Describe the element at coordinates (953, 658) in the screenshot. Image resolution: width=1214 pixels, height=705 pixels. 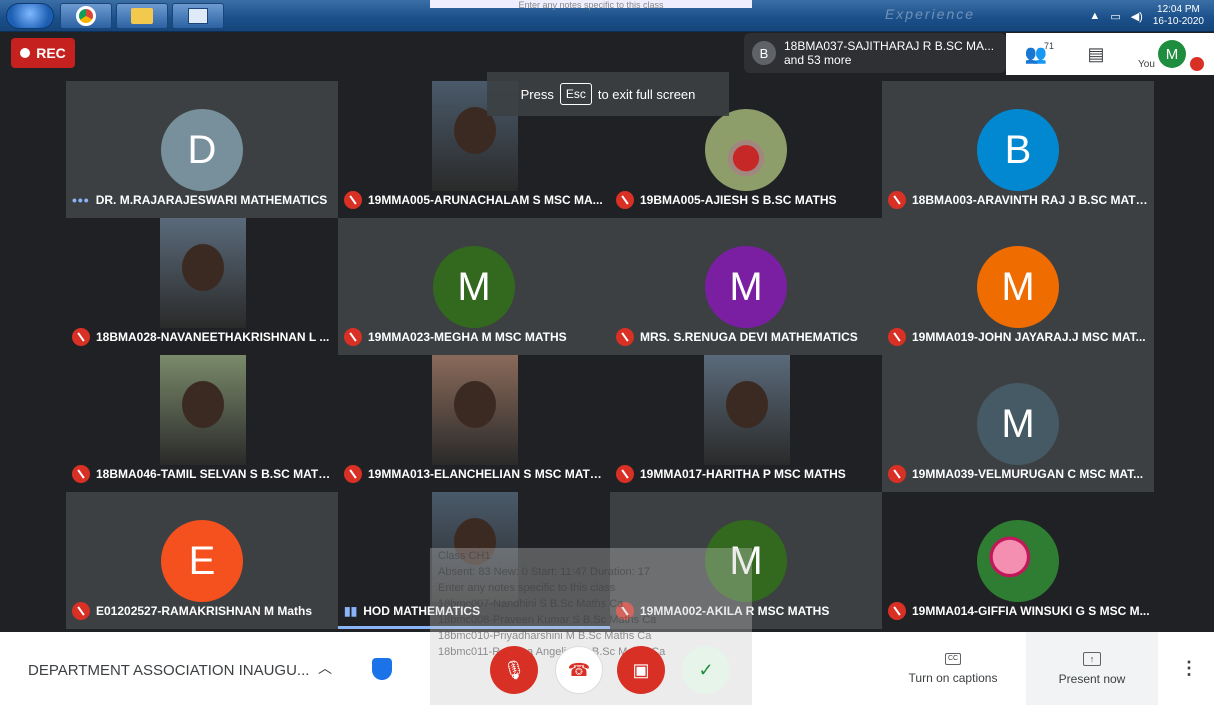
I see `captions-icon: CC` at that location.